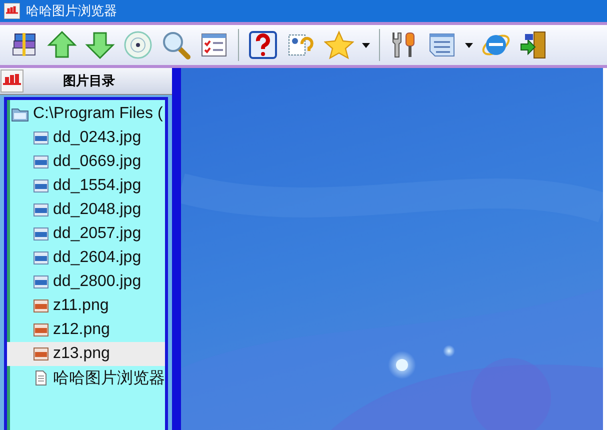 Image resolution: width=607 pixels, height=430 pixels. What do you see at coordinates (89, 81) in the screenshot?
I see `panel-title: 图片目录` at bounding box center [89, 81].